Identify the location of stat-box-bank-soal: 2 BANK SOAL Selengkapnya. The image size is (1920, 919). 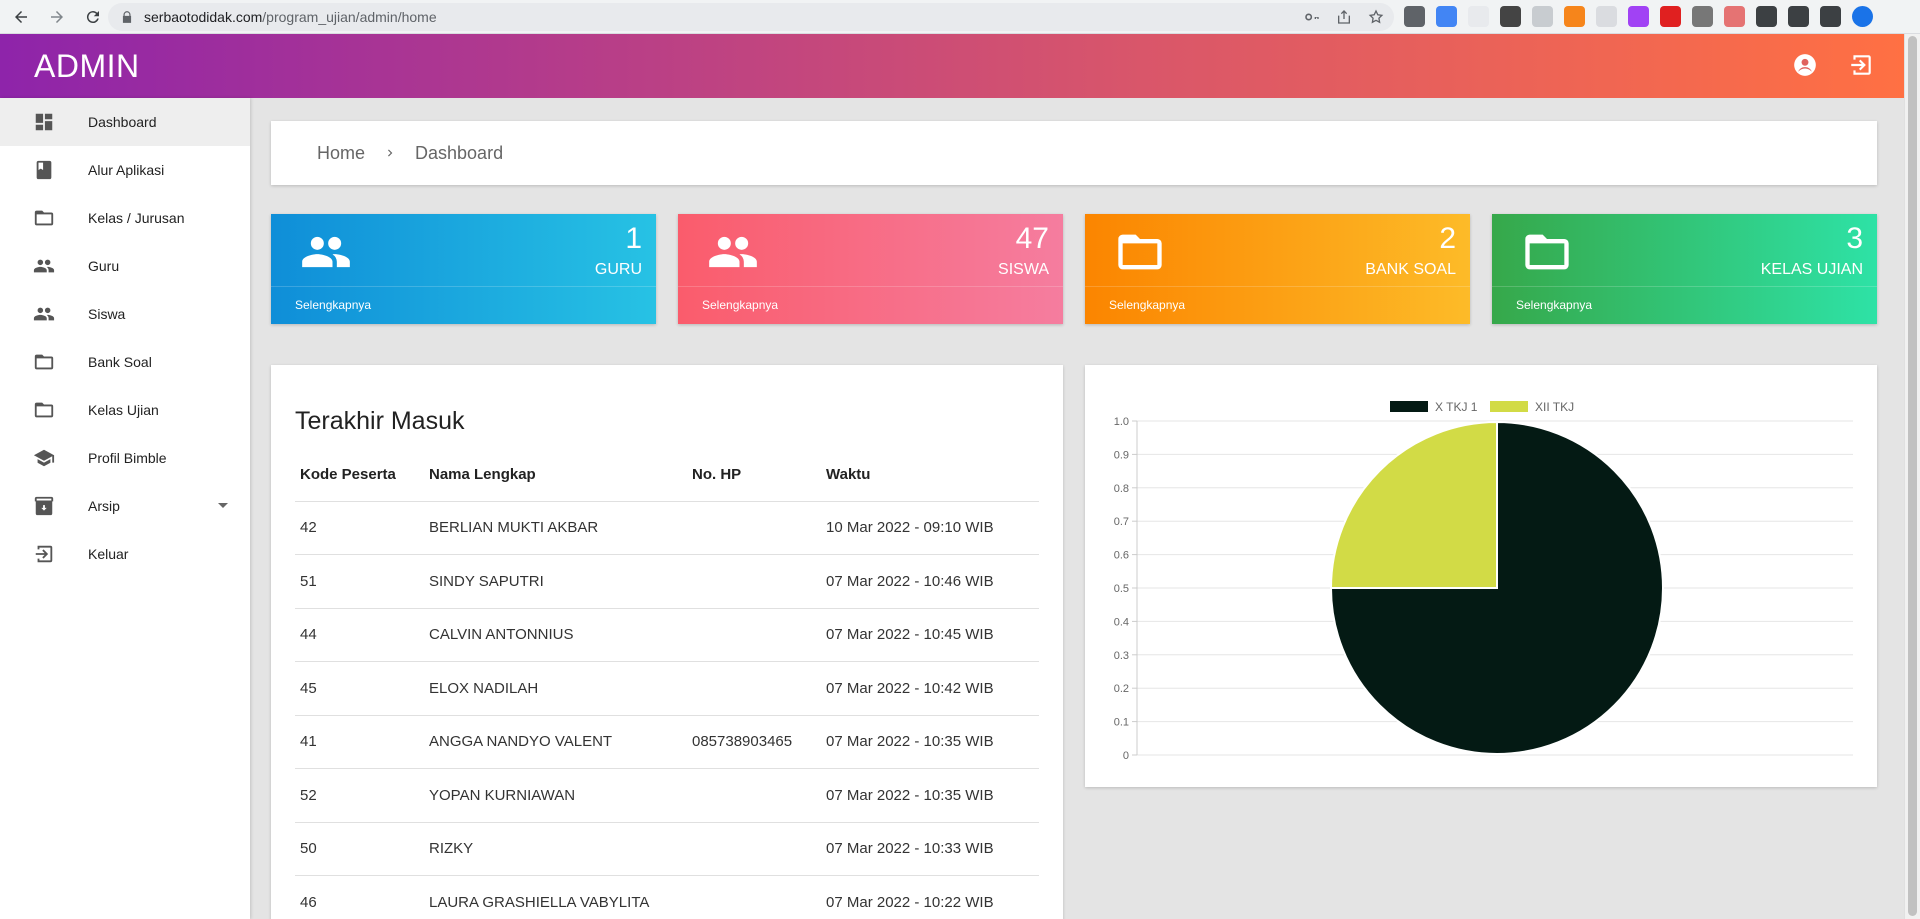
(1277, 269).